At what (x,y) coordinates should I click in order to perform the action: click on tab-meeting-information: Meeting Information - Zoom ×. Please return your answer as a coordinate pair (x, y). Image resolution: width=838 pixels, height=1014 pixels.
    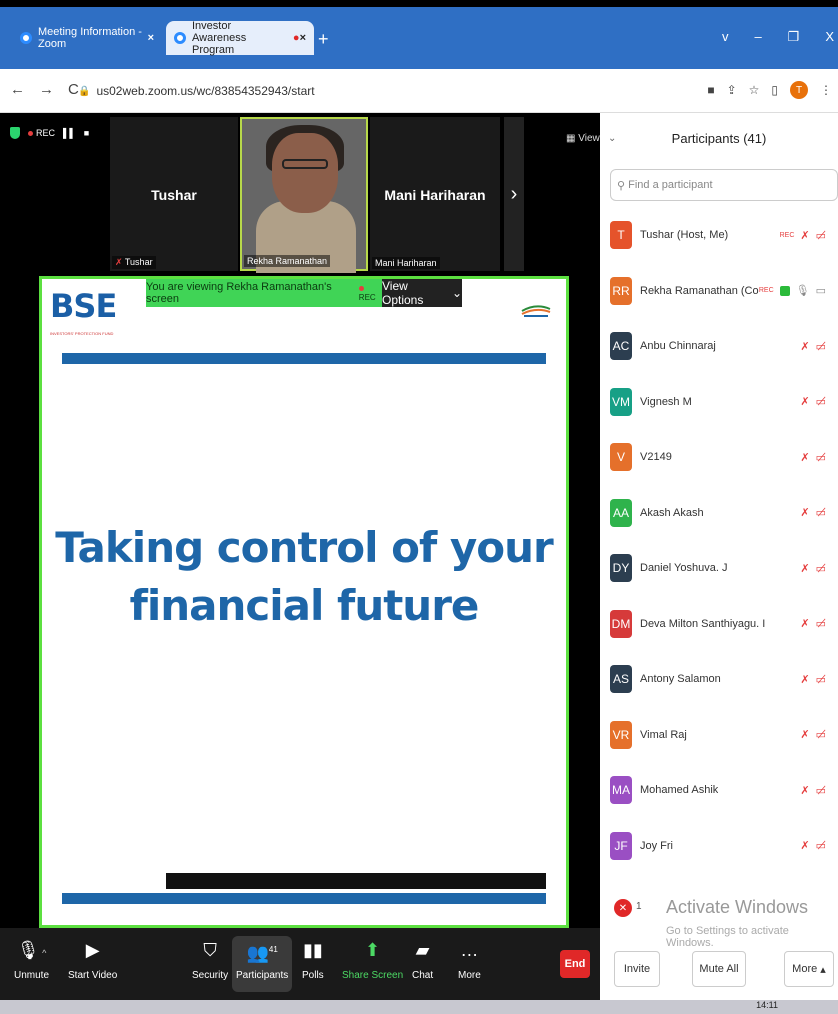
    Looking at the image, I should click on (87, 38).